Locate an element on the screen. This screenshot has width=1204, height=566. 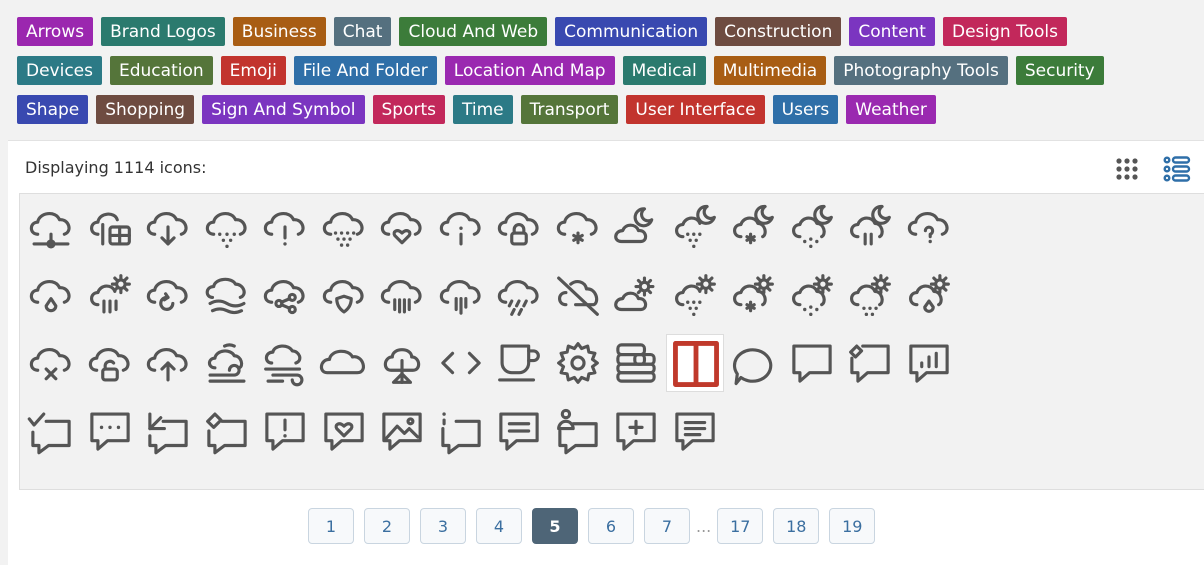
cloud-sun-hail-icon is located at coordinates (695, 295).